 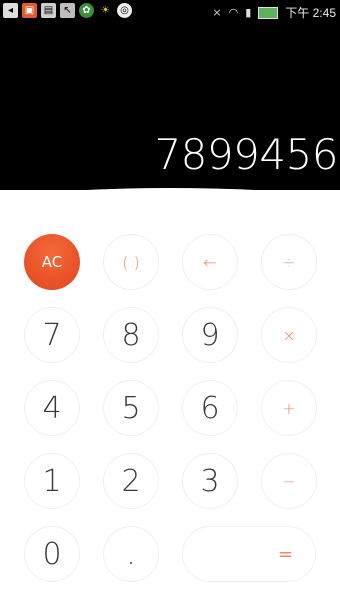 I want to click on mute-icon: ⨯, so click(x=217, y=12).